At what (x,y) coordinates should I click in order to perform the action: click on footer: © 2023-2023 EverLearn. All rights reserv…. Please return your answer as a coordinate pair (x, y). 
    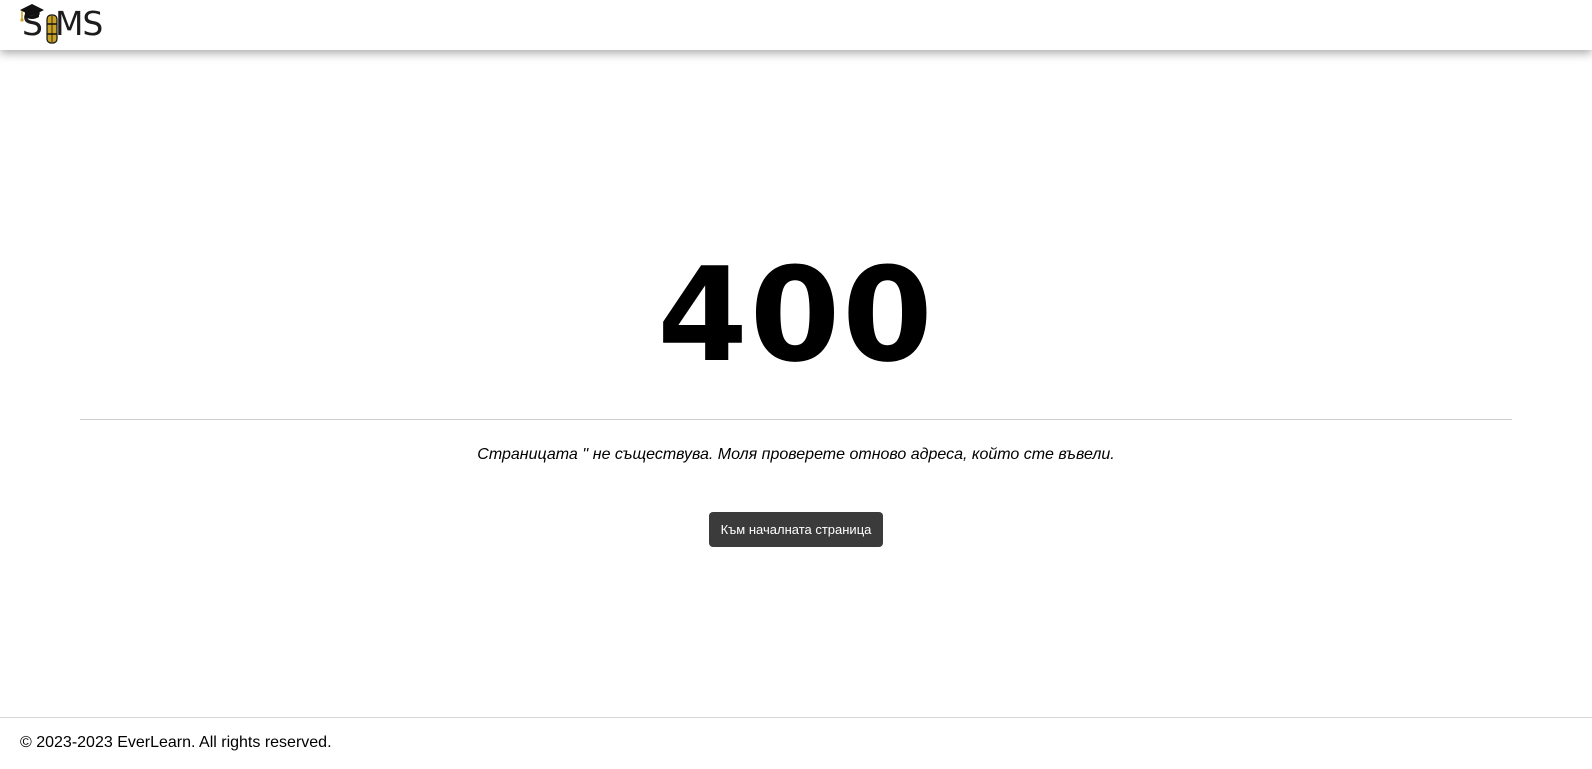
    Looking at the image, I should click on (796, 743).